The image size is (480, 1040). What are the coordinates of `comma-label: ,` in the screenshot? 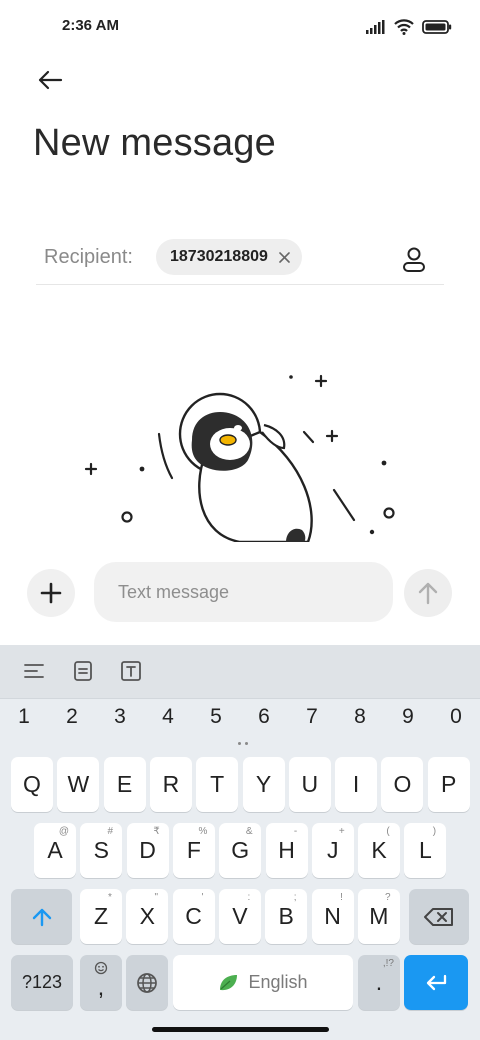 It's located at (101, 987).